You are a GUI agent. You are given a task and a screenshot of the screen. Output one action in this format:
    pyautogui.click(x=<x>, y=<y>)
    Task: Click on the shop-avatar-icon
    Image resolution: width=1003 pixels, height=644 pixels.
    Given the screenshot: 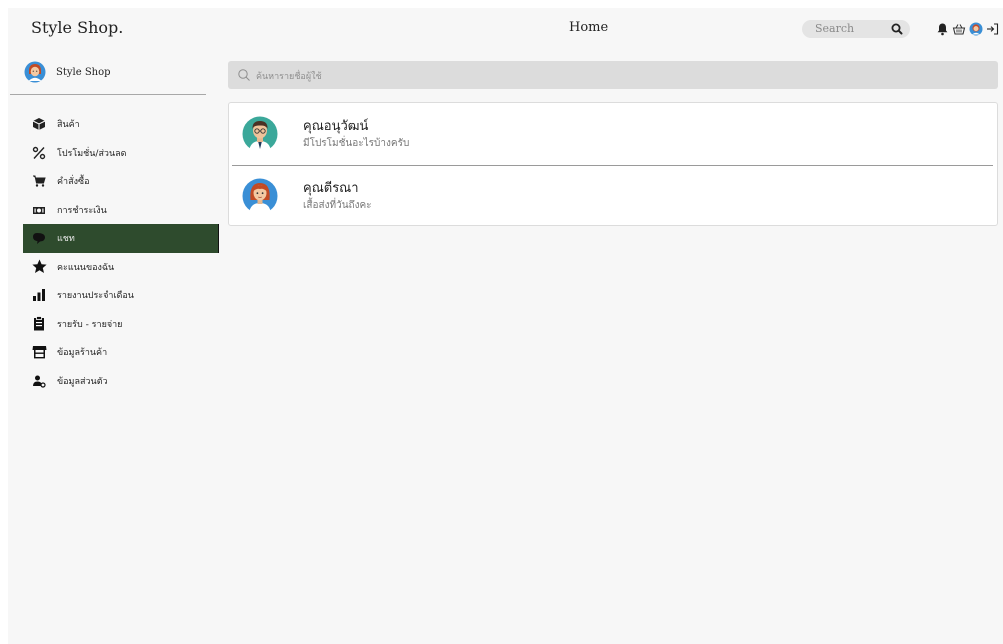 What is the action you would take?
    pyautogui.click(x=35, y=72)
    